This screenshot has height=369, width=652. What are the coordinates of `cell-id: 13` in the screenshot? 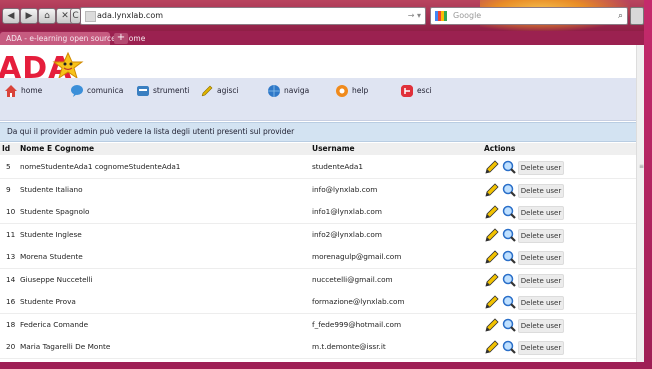 It's located at (11, 256).